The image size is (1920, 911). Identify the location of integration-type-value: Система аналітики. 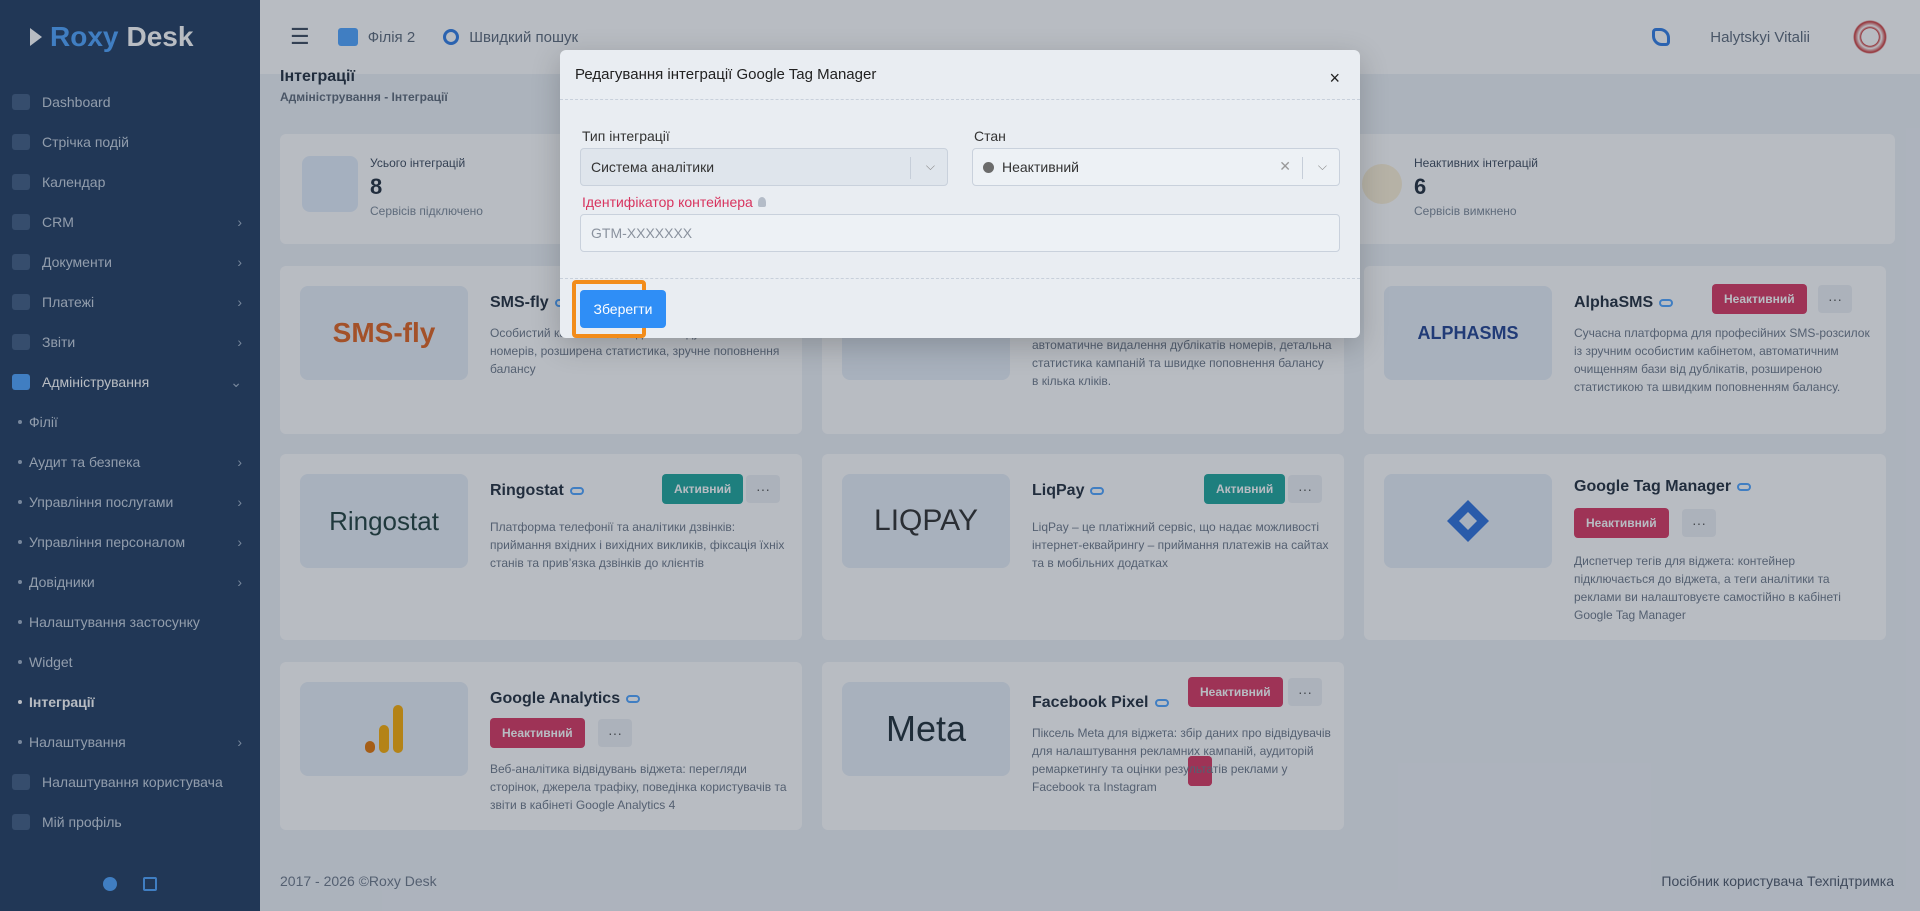
(653, 167).